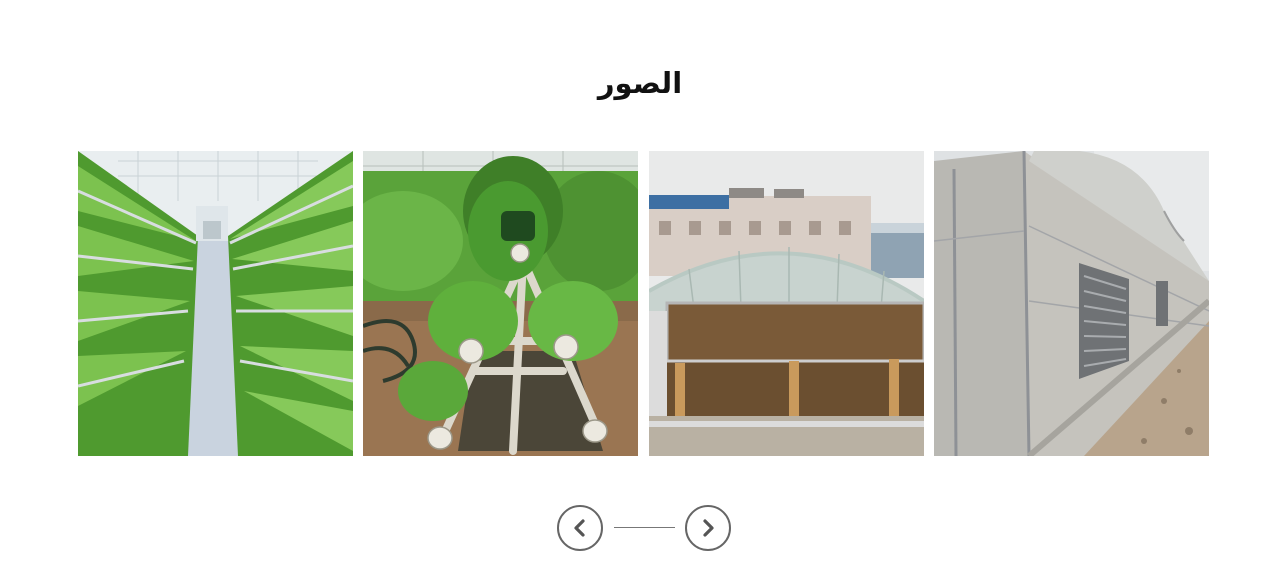  What do you see at coordinates (640, 83) in the screenshot?
I see `section-title: الصور` at bounding box center [640, 83].